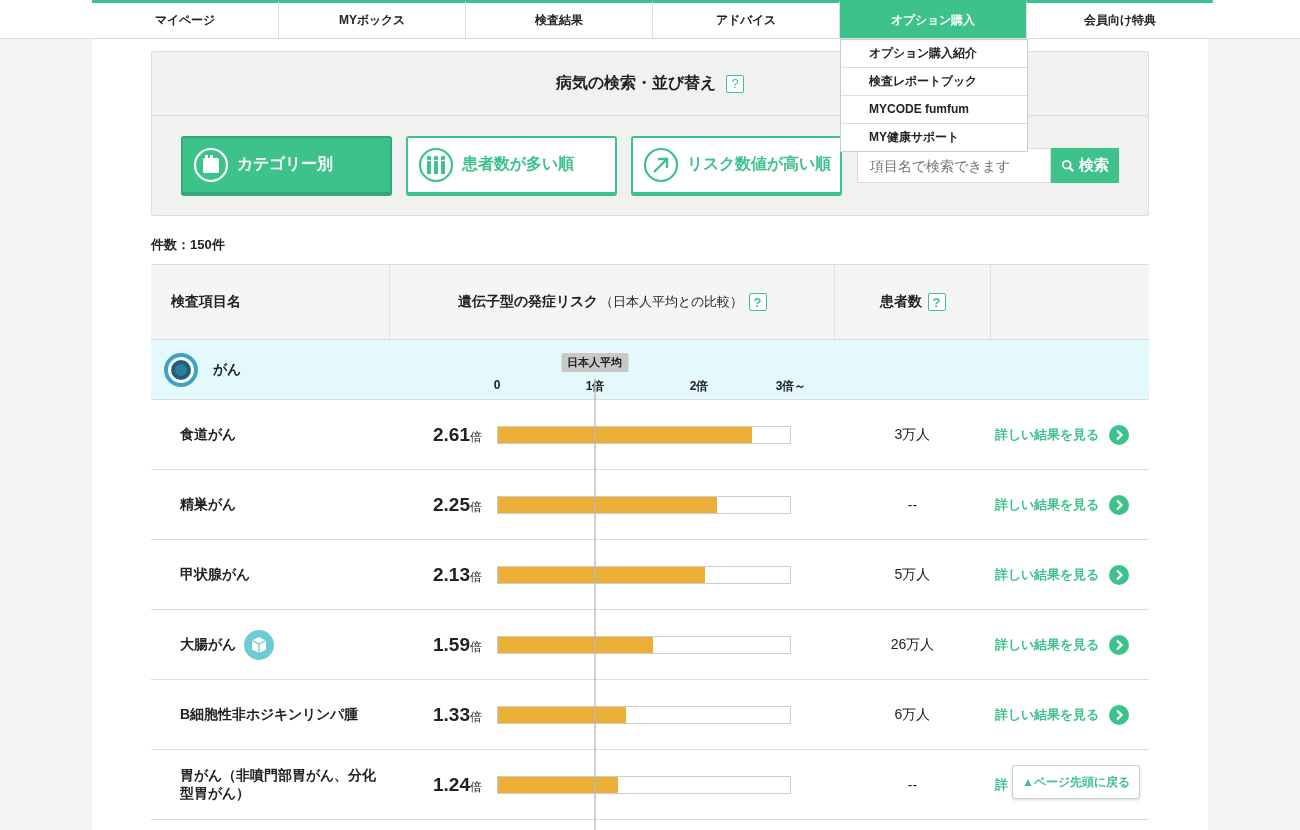 Image resolution: width=1300 pixels, height=830 pixels. I want to click on category-label: がん, so click(227, 369).